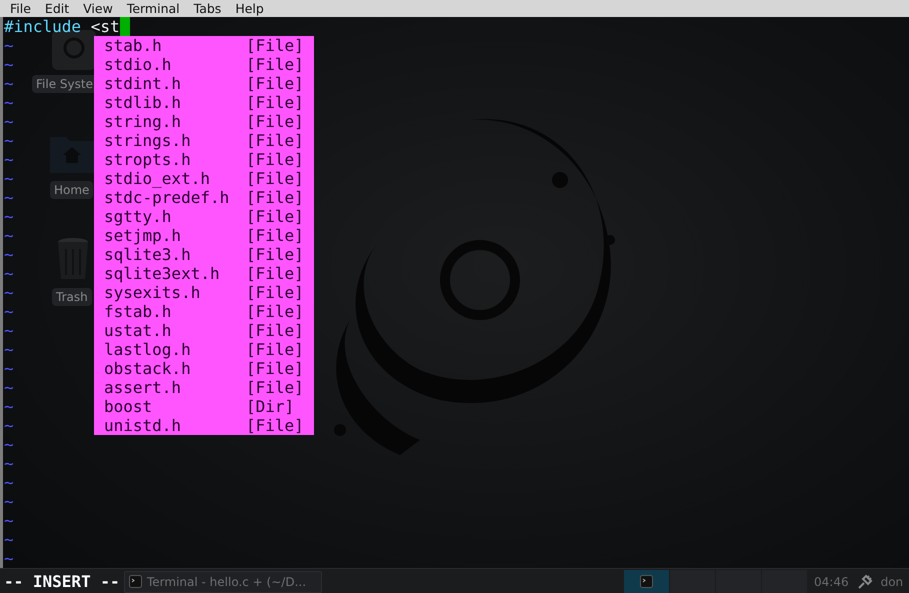 This screenshot has height=593, width=909. What do you see at coordinates (43, 26) in the screenshot?
I see `code-keyword: #include` at bounding box center [43, 26].